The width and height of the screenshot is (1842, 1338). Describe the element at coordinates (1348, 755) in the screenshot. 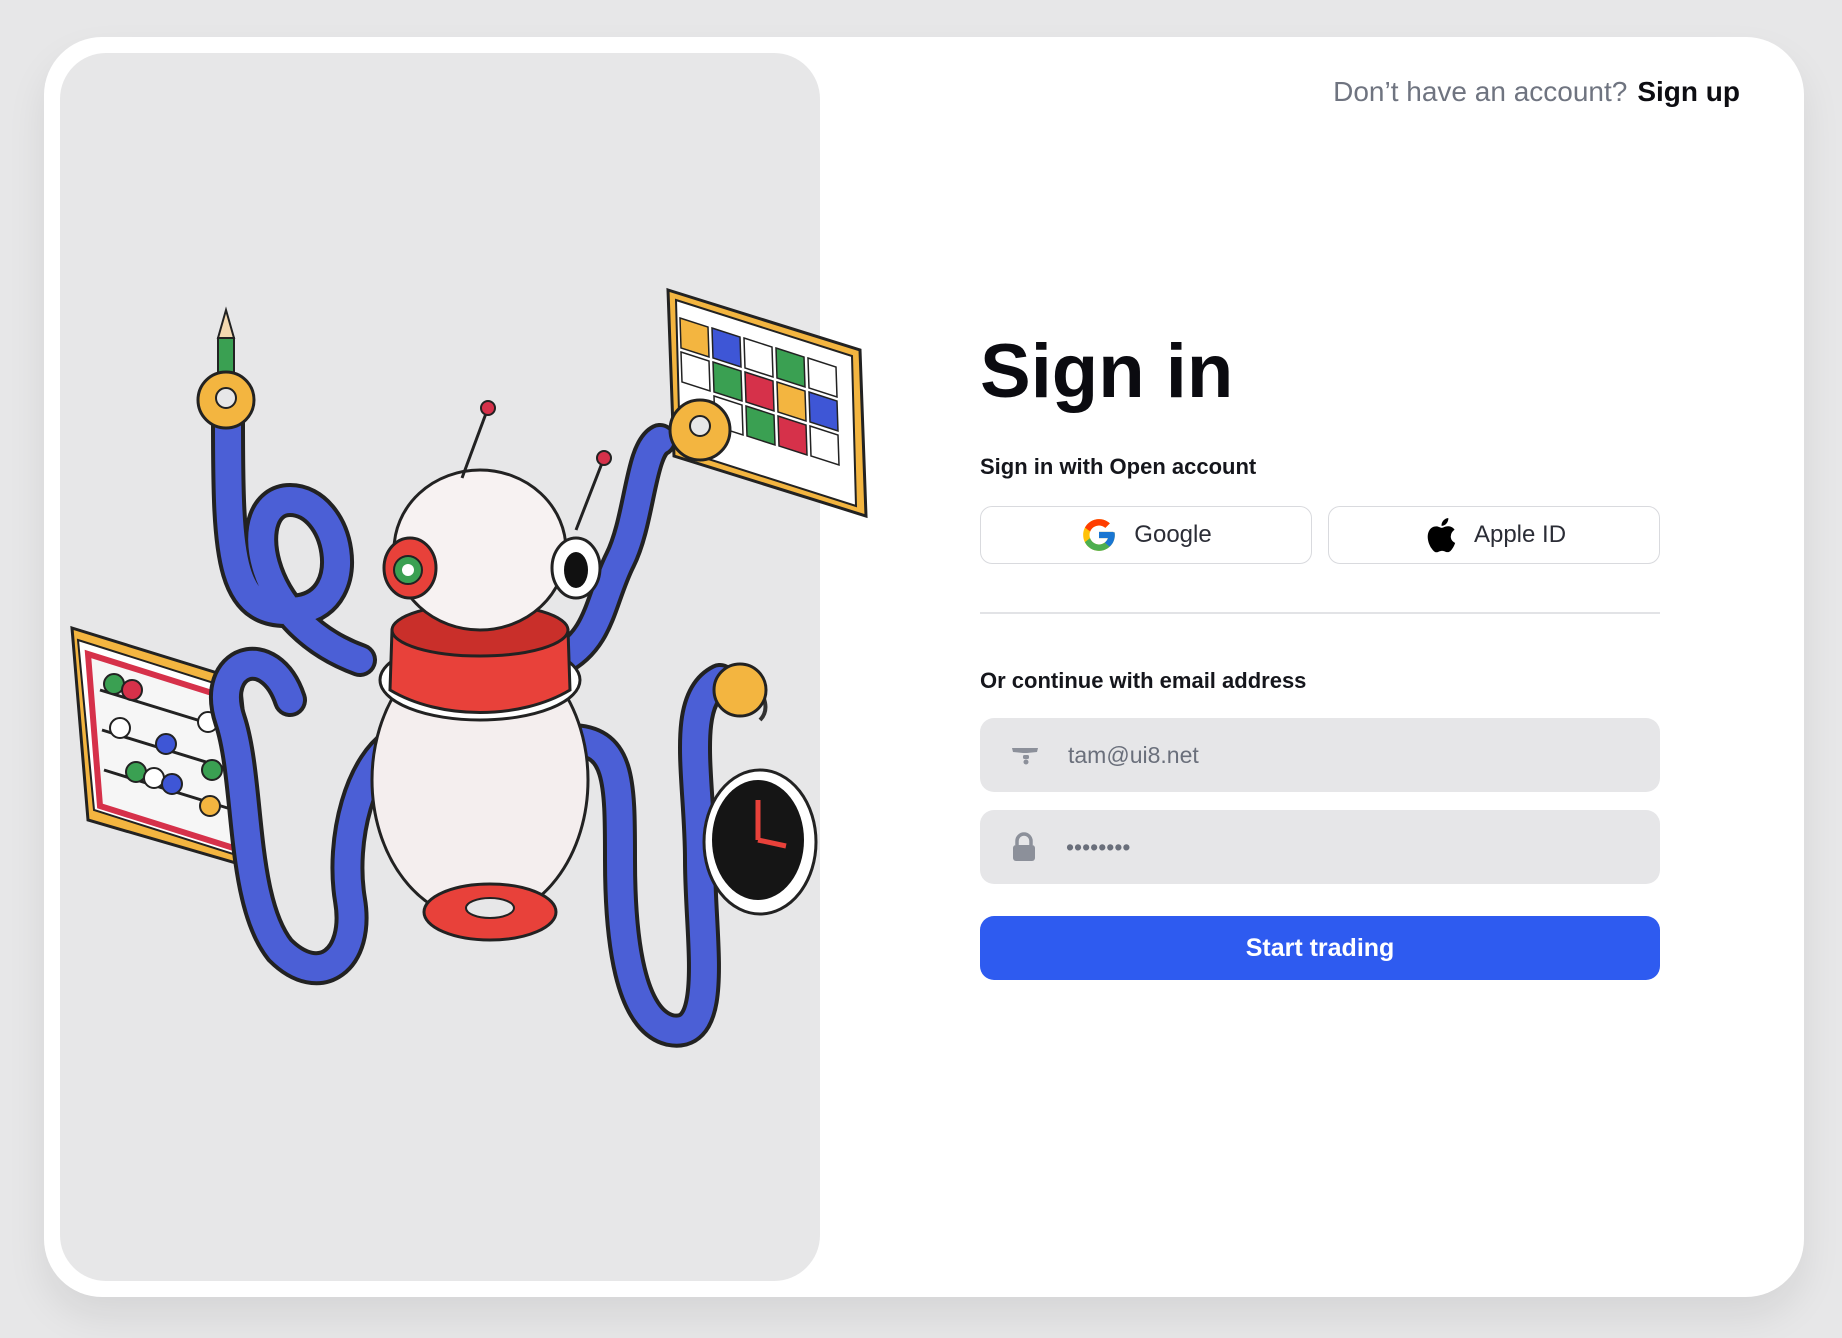

I see `email-input` at that location.